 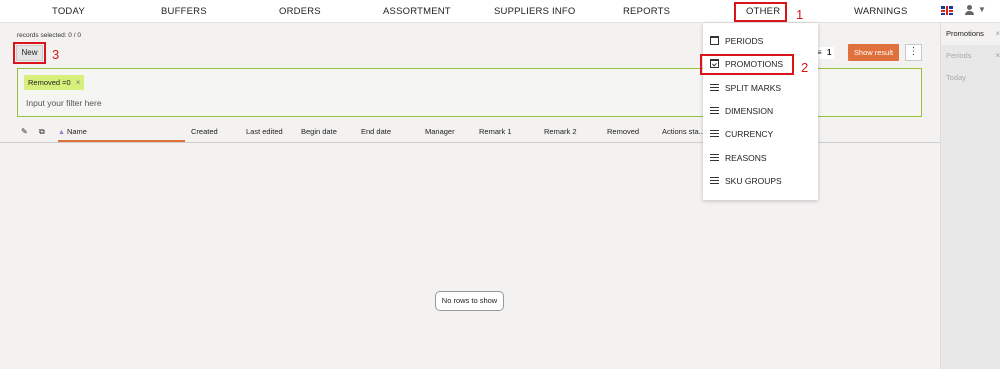 What do you see at coordinates (753, 181) in the screenshot?
I see `menu-item-label: SKU GROUPS` at bounding box center [753, 181].